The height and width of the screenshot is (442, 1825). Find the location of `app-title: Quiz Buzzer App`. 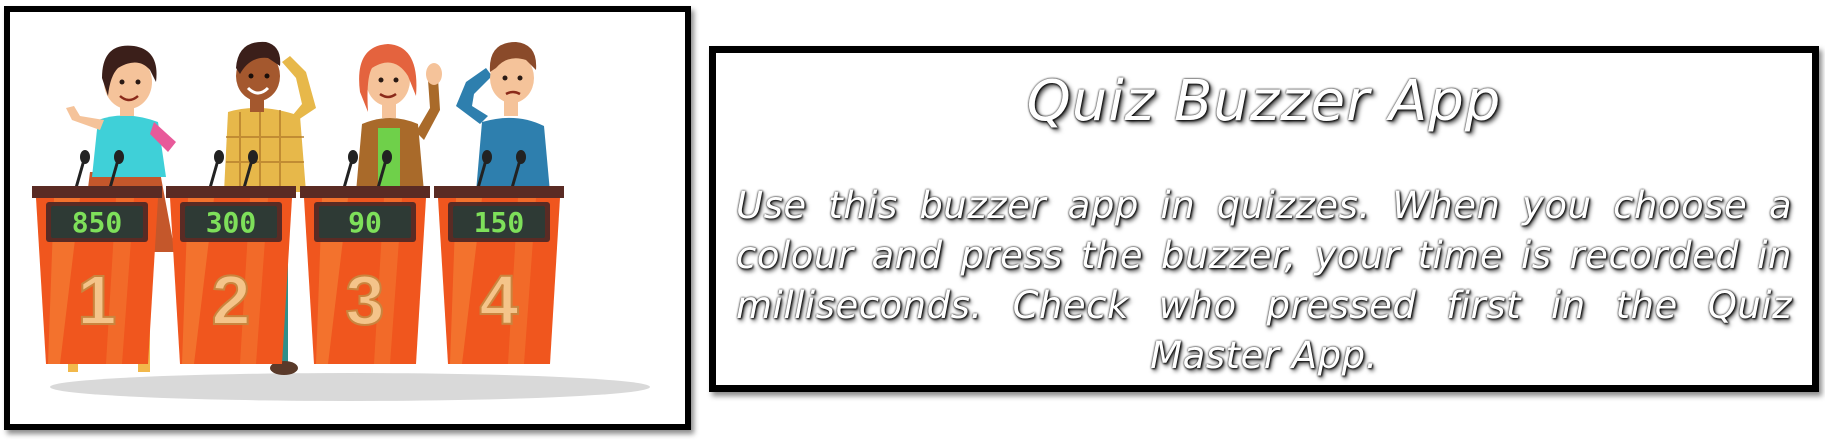

app-title: Quiz Buzzer App is located at coordinates (1264, 101).